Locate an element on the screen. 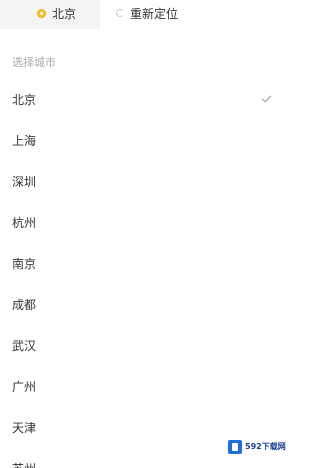 This screenshot has width=320, height=468. city-name: 武汉 is located at coordinates (24, 346).